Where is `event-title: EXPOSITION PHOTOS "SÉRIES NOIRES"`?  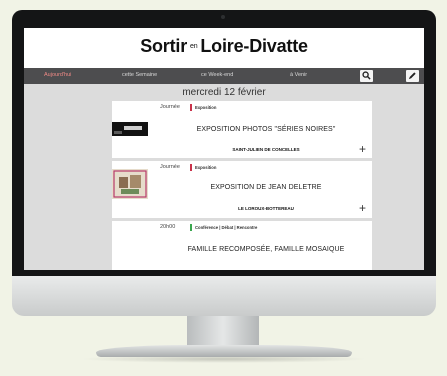
event-title: EXPOSITION PHOTOS "SÉRIES NOIRES" is located at coordinates (266, 129).